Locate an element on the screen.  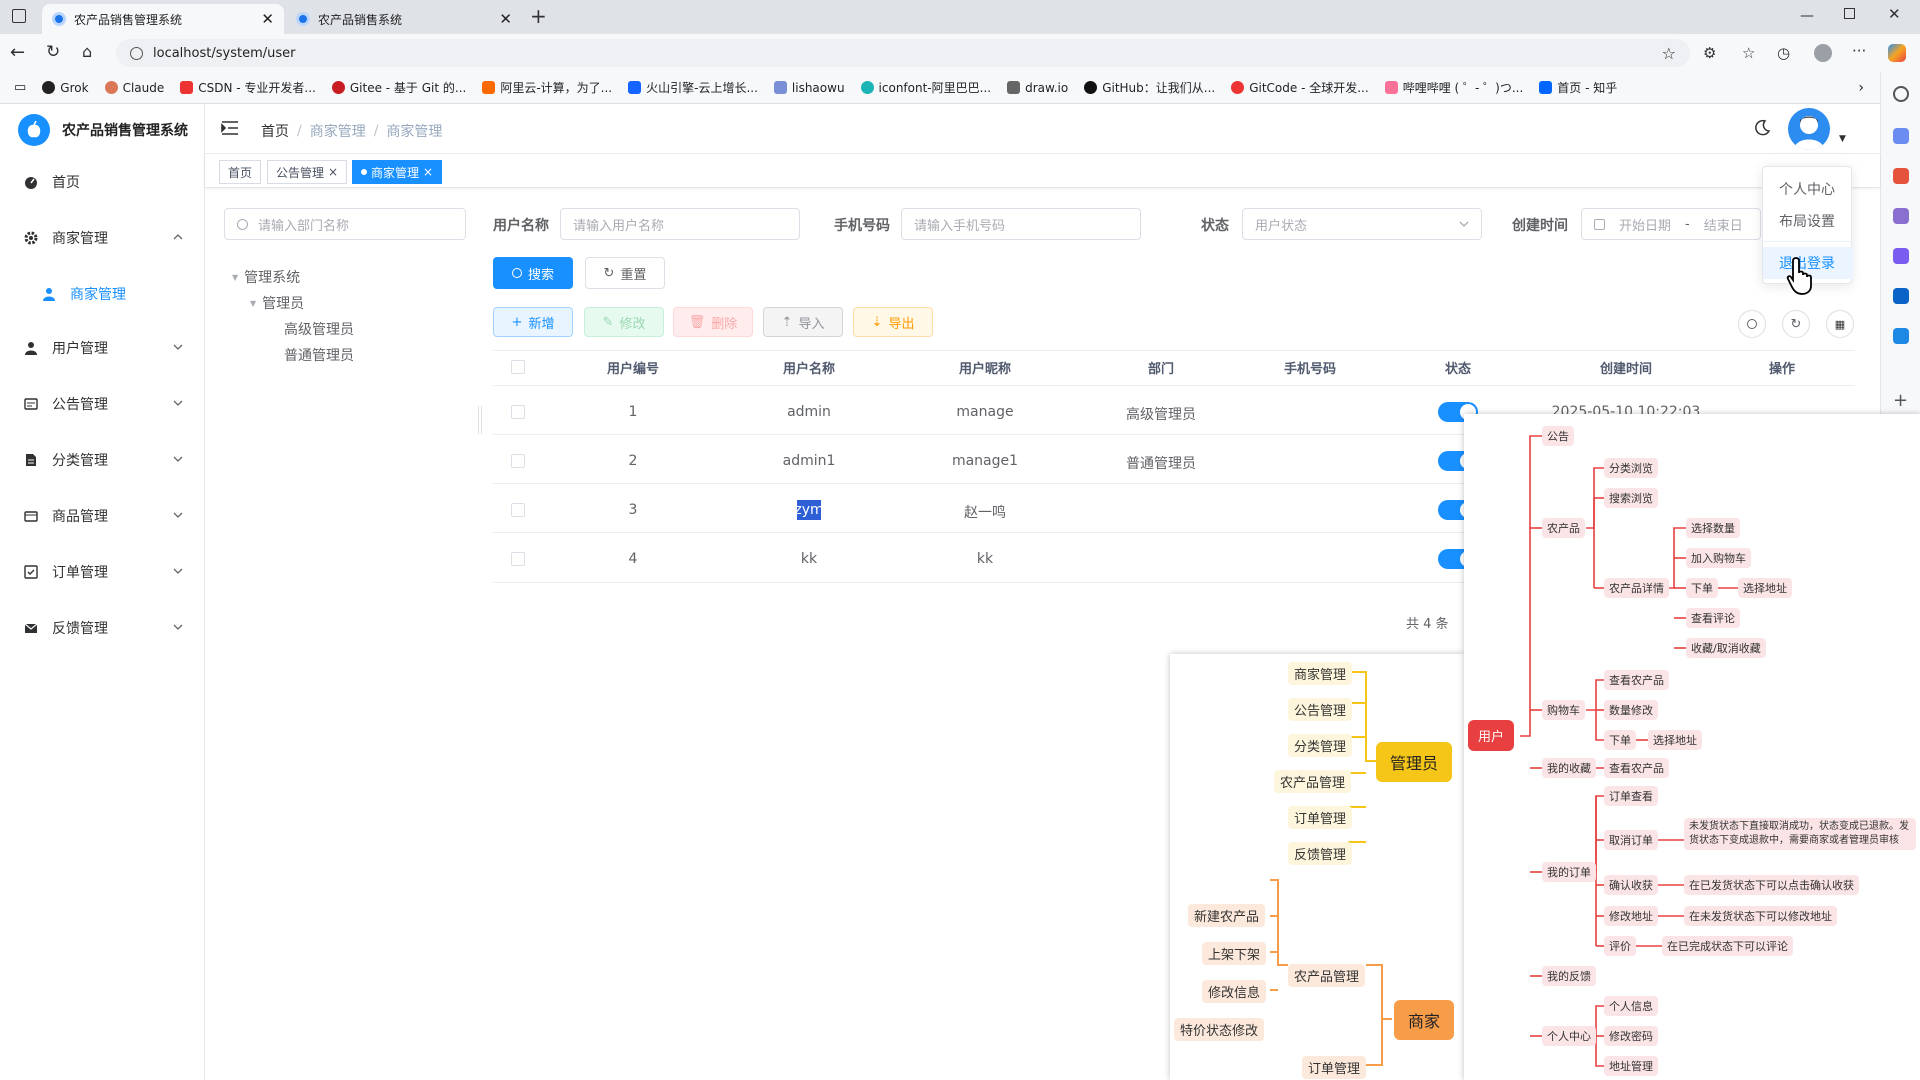
search-button-label: 搜索 is located at coordinates (540, 275).